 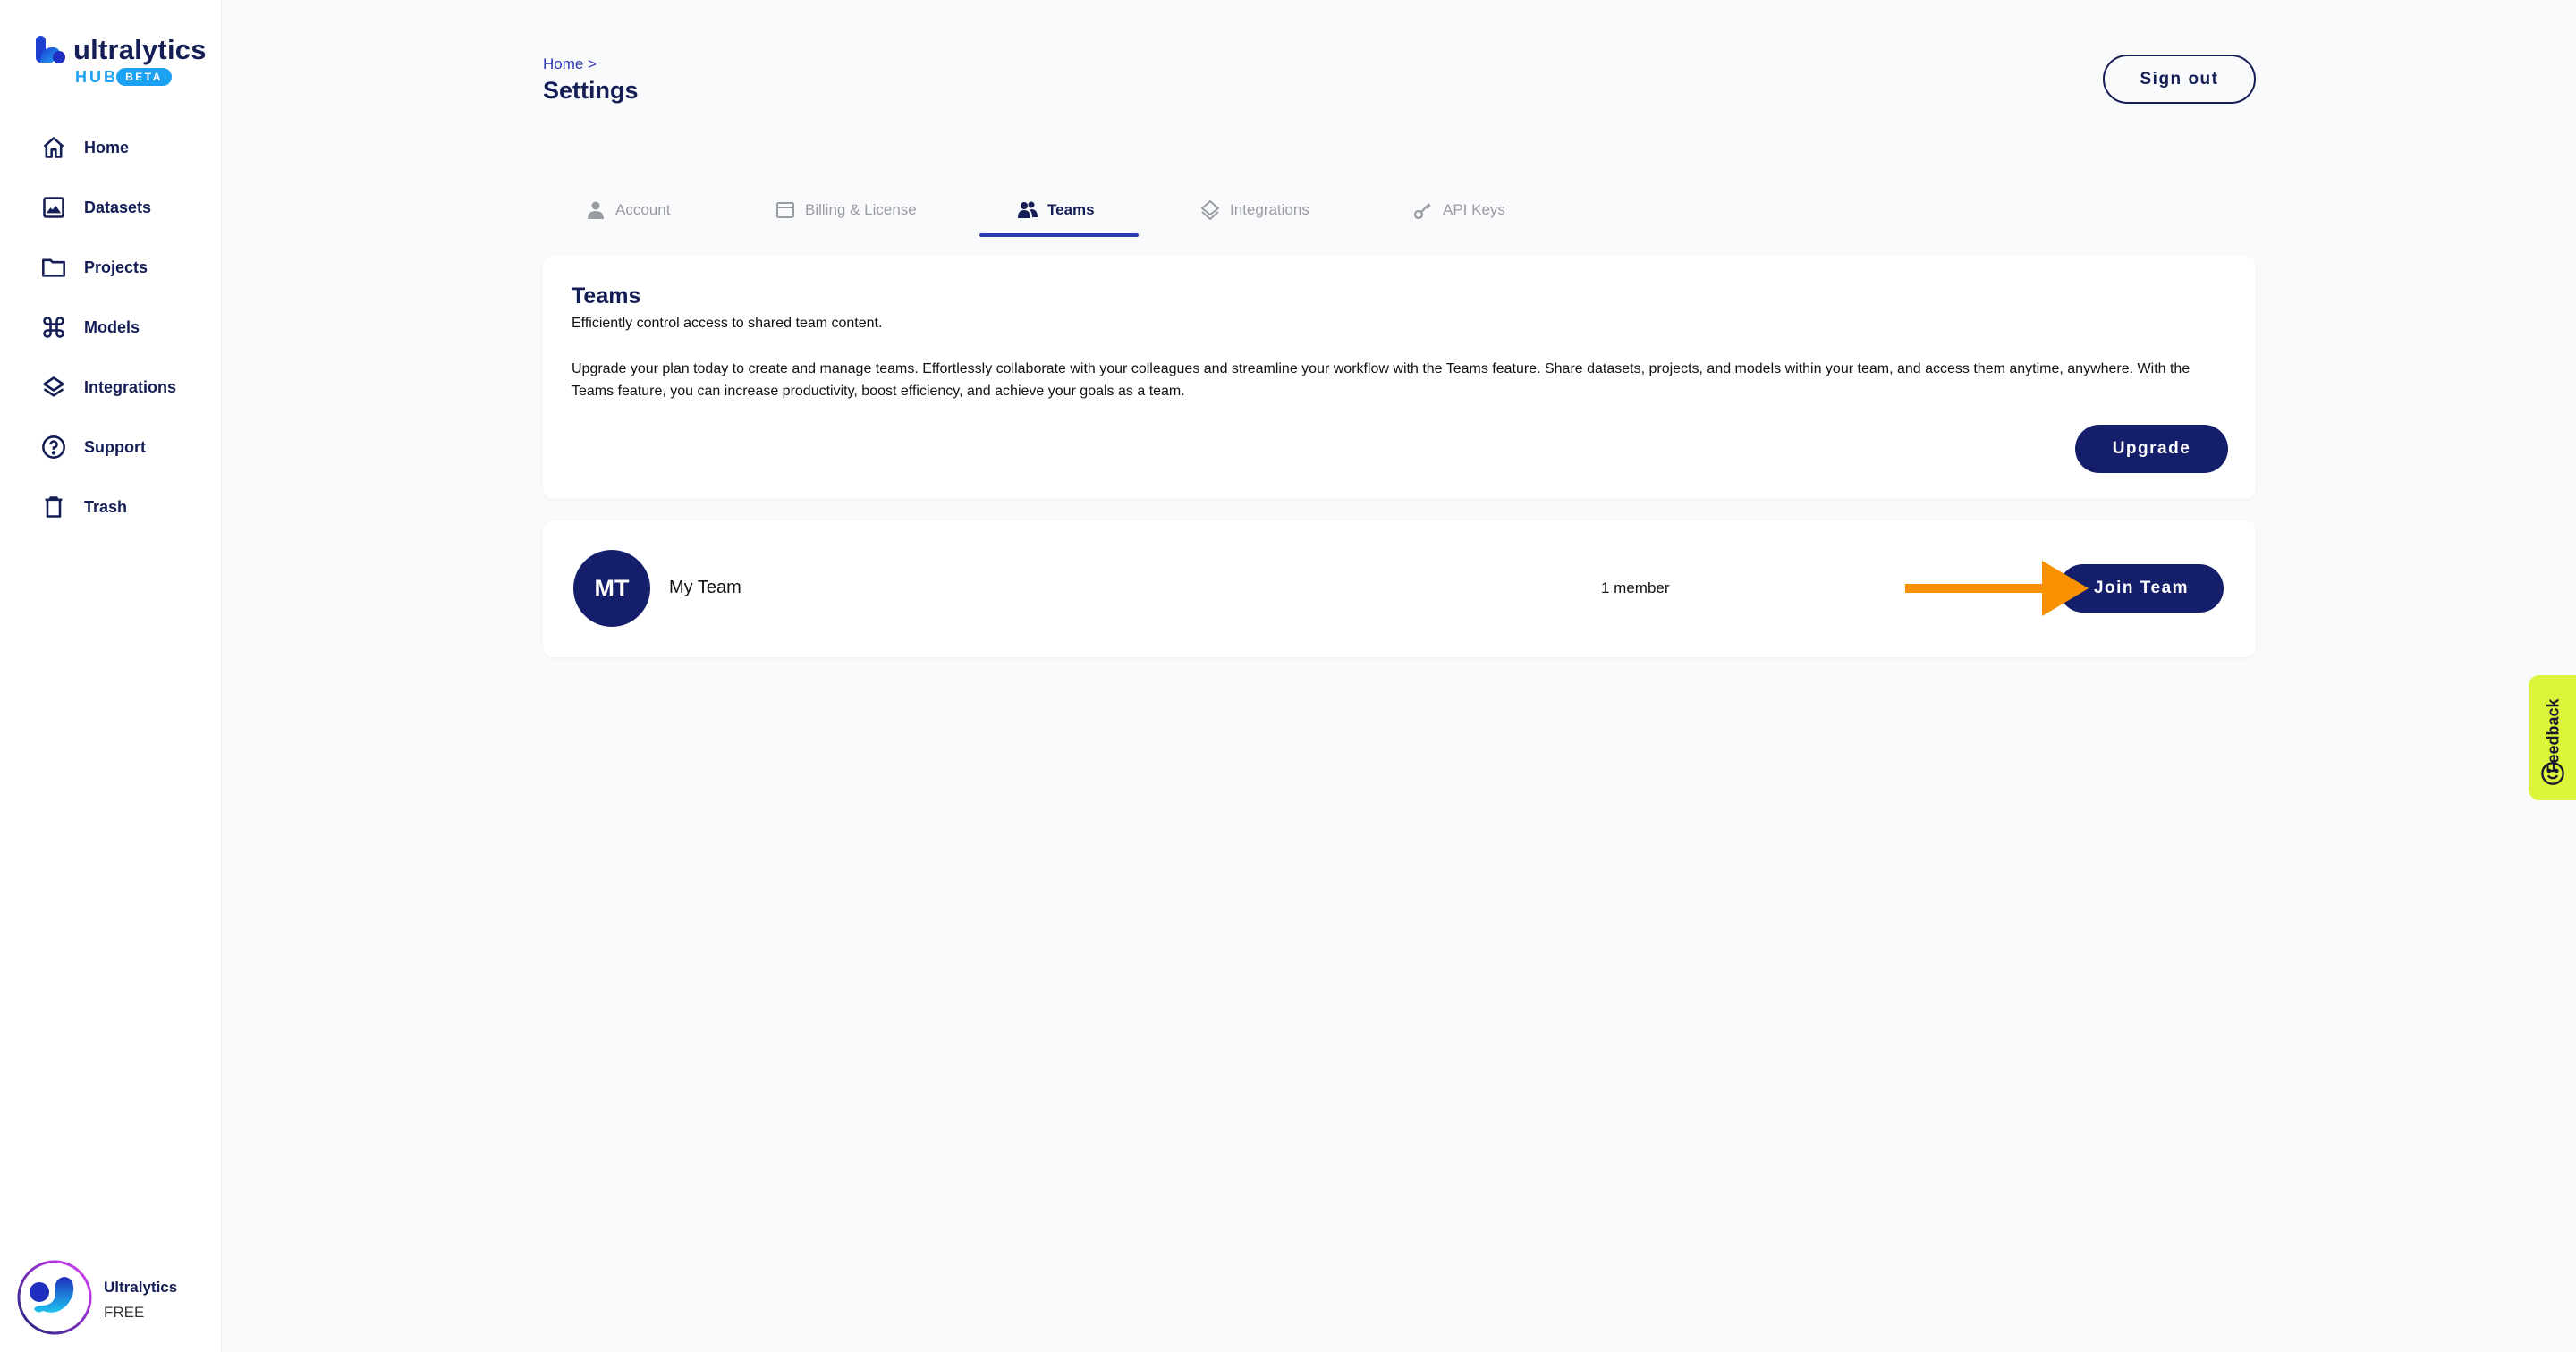 I want to click on sidebar-item-home: Home, so click(x=111, y=147).